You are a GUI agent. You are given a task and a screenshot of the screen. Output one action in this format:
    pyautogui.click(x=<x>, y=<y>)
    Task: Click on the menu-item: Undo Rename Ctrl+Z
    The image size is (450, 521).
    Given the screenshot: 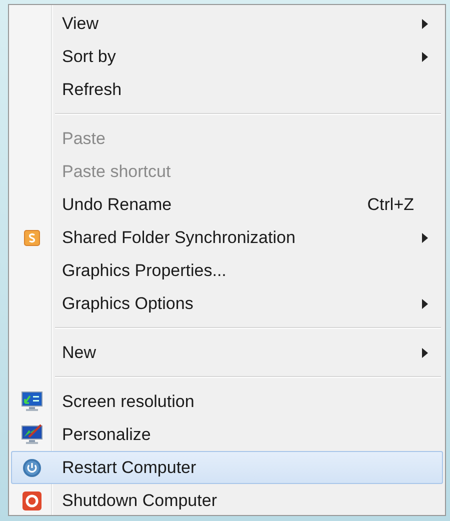 What is the action you would take?
    pyautogui.click(x=227, y=204)
    